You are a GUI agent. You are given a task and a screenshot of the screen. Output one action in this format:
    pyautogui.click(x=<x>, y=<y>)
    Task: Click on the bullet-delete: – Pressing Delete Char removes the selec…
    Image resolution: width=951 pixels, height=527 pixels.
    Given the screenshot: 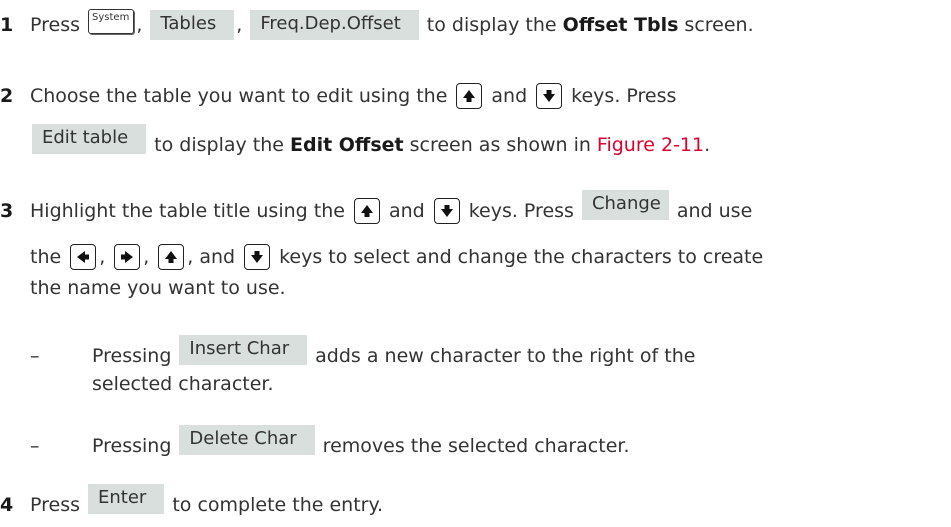 What is the action you would take?
    pyautogui.click(x=330, y=443)
    